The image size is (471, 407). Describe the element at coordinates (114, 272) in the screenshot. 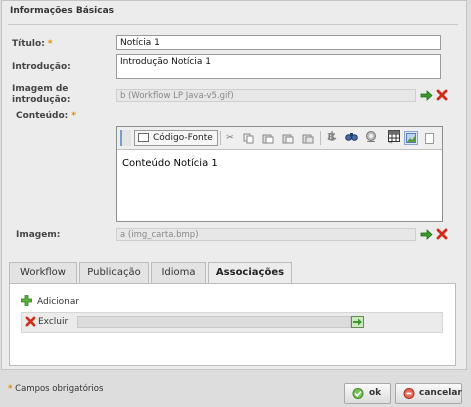

I see `tab-publicacao: Publicação` at that location.